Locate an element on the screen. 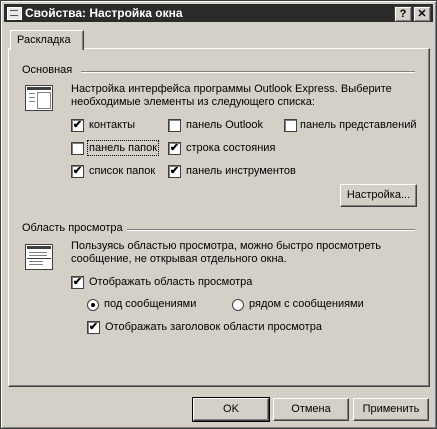 The width and height of the screenshot is (437, 429). checkbox-contacts-label: контакты is located at coordinates (112, 125).